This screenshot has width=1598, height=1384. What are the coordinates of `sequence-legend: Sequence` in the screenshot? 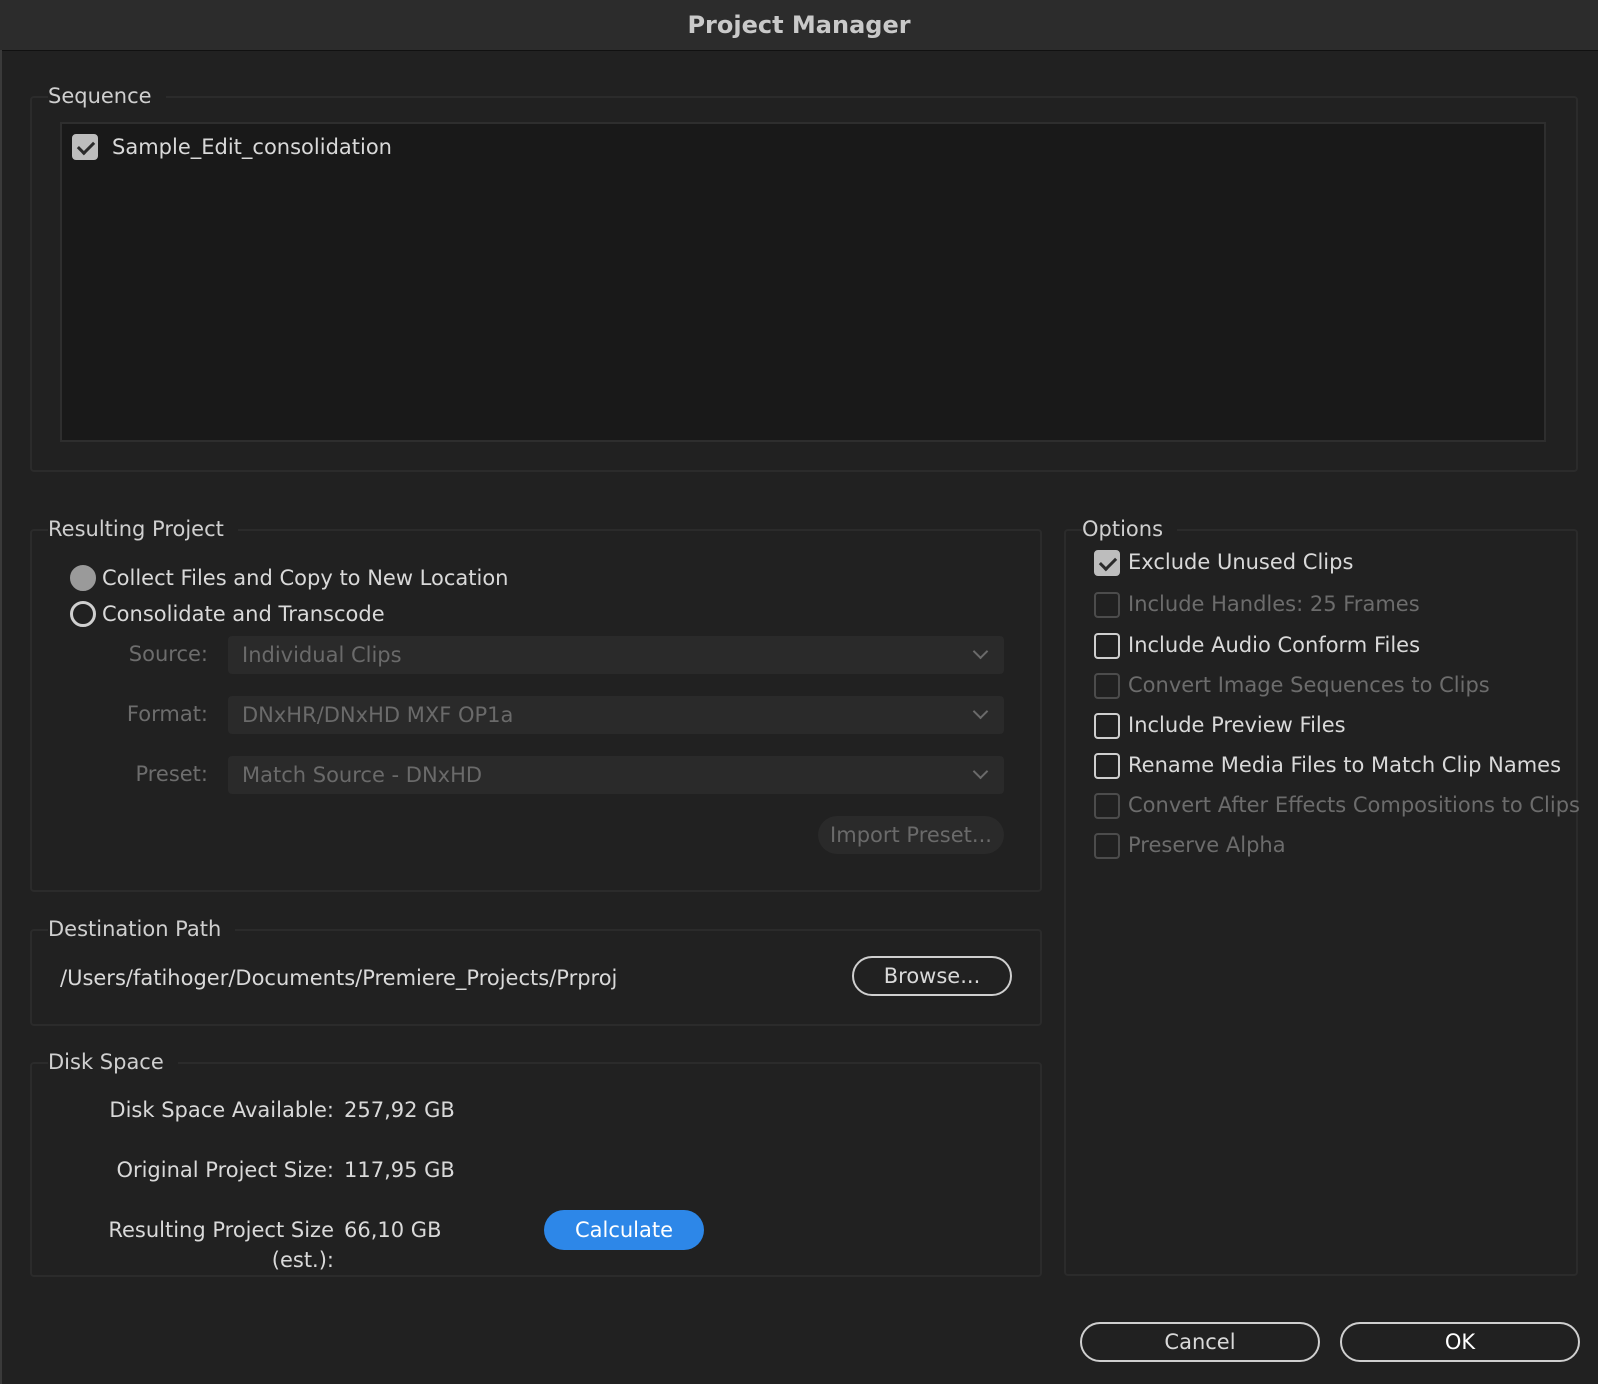 It's located at (107, 96).